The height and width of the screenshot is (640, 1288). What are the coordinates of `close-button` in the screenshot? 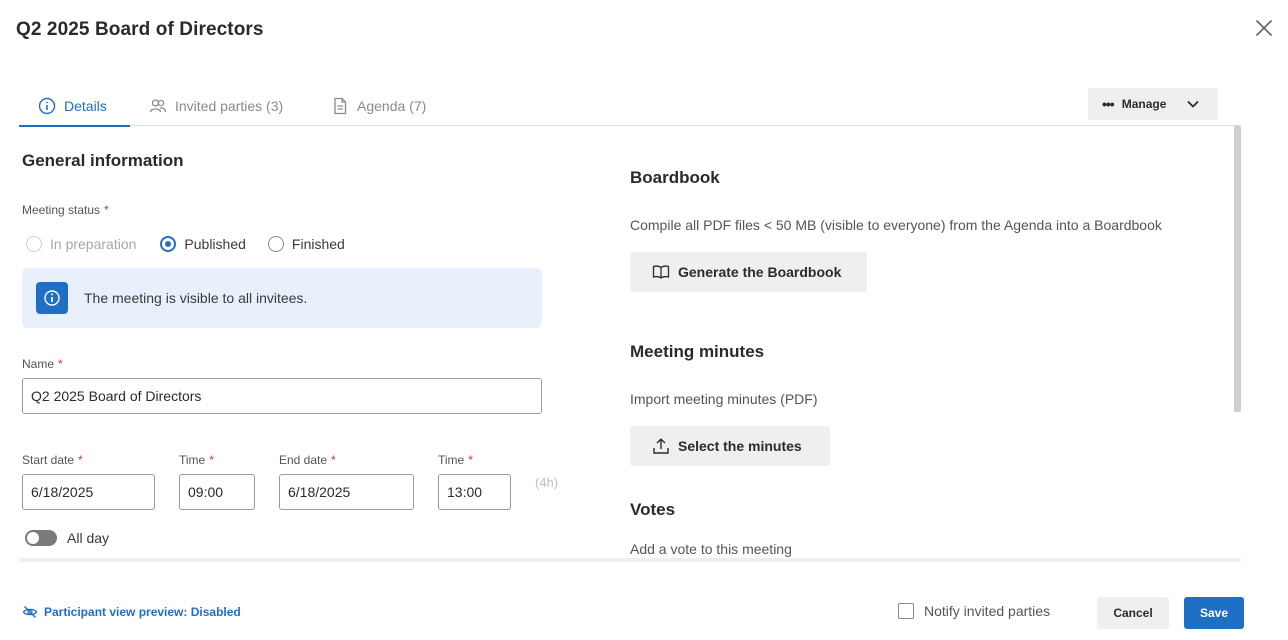 It's located at (1264, 28).